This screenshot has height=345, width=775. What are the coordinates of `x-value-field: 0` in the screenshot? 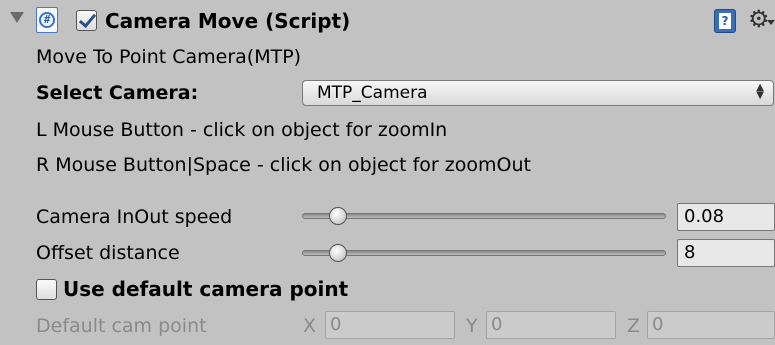 It's located at (390, 325).